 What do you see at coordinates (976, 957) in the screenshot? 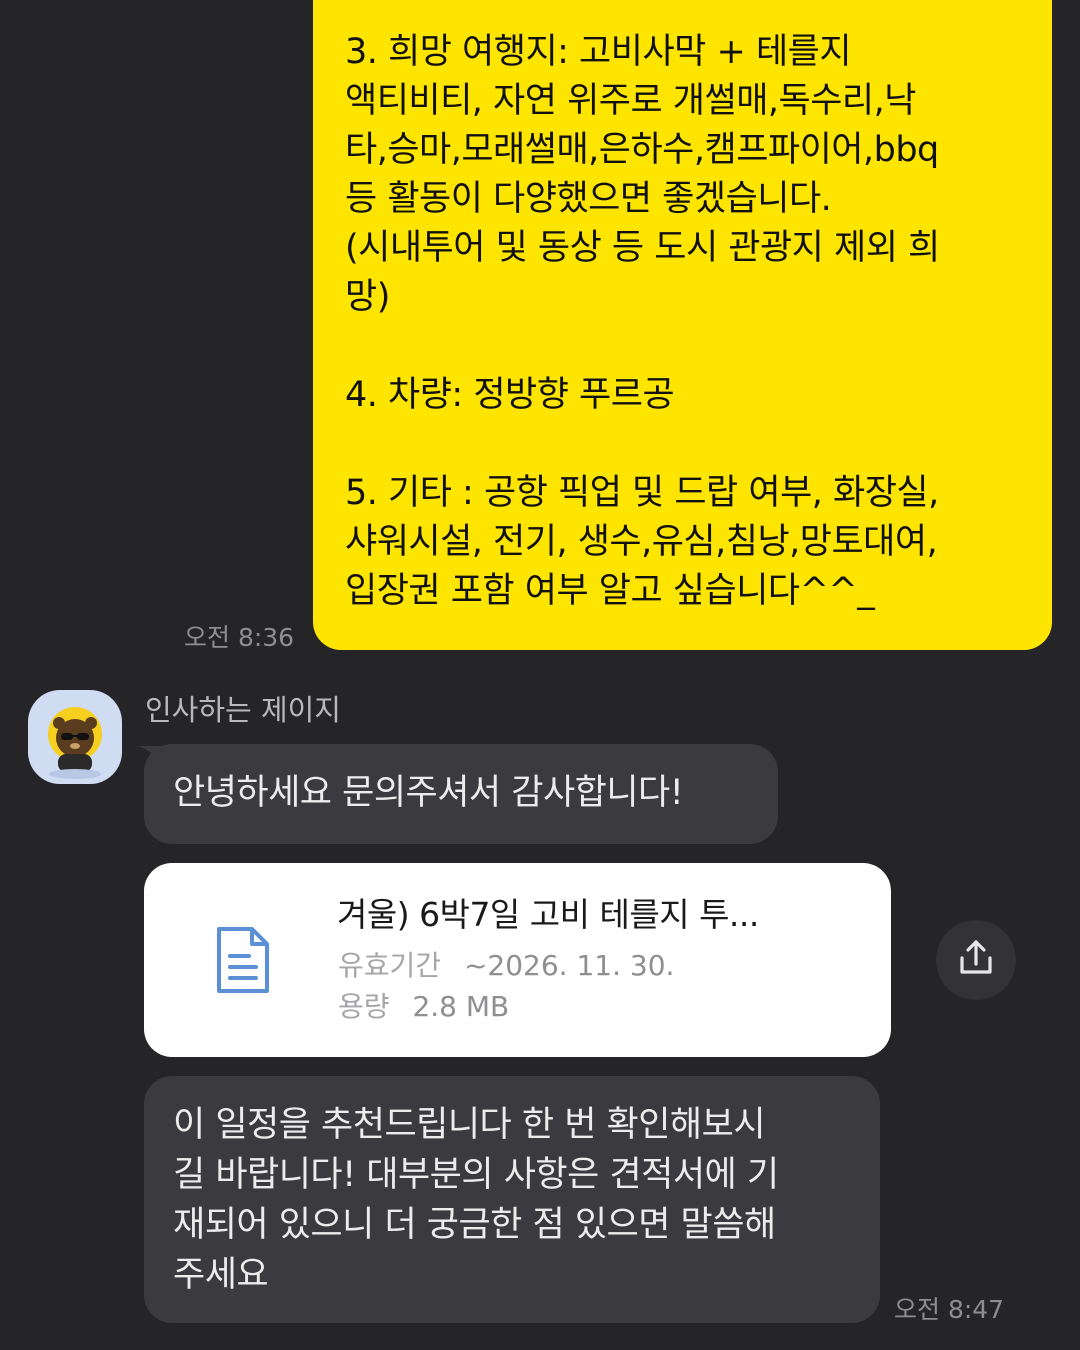
I see `share-icon` at bounding box center [976, 957].